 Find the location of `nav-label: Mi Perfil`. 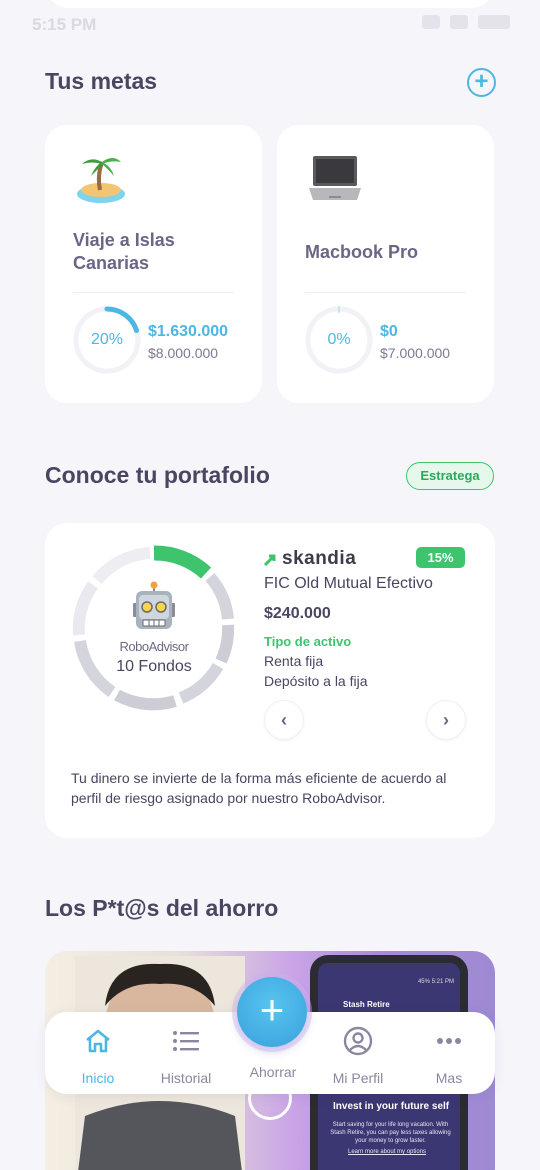

nav-label: Mi Perfil is located at coordinates (358, 1078).